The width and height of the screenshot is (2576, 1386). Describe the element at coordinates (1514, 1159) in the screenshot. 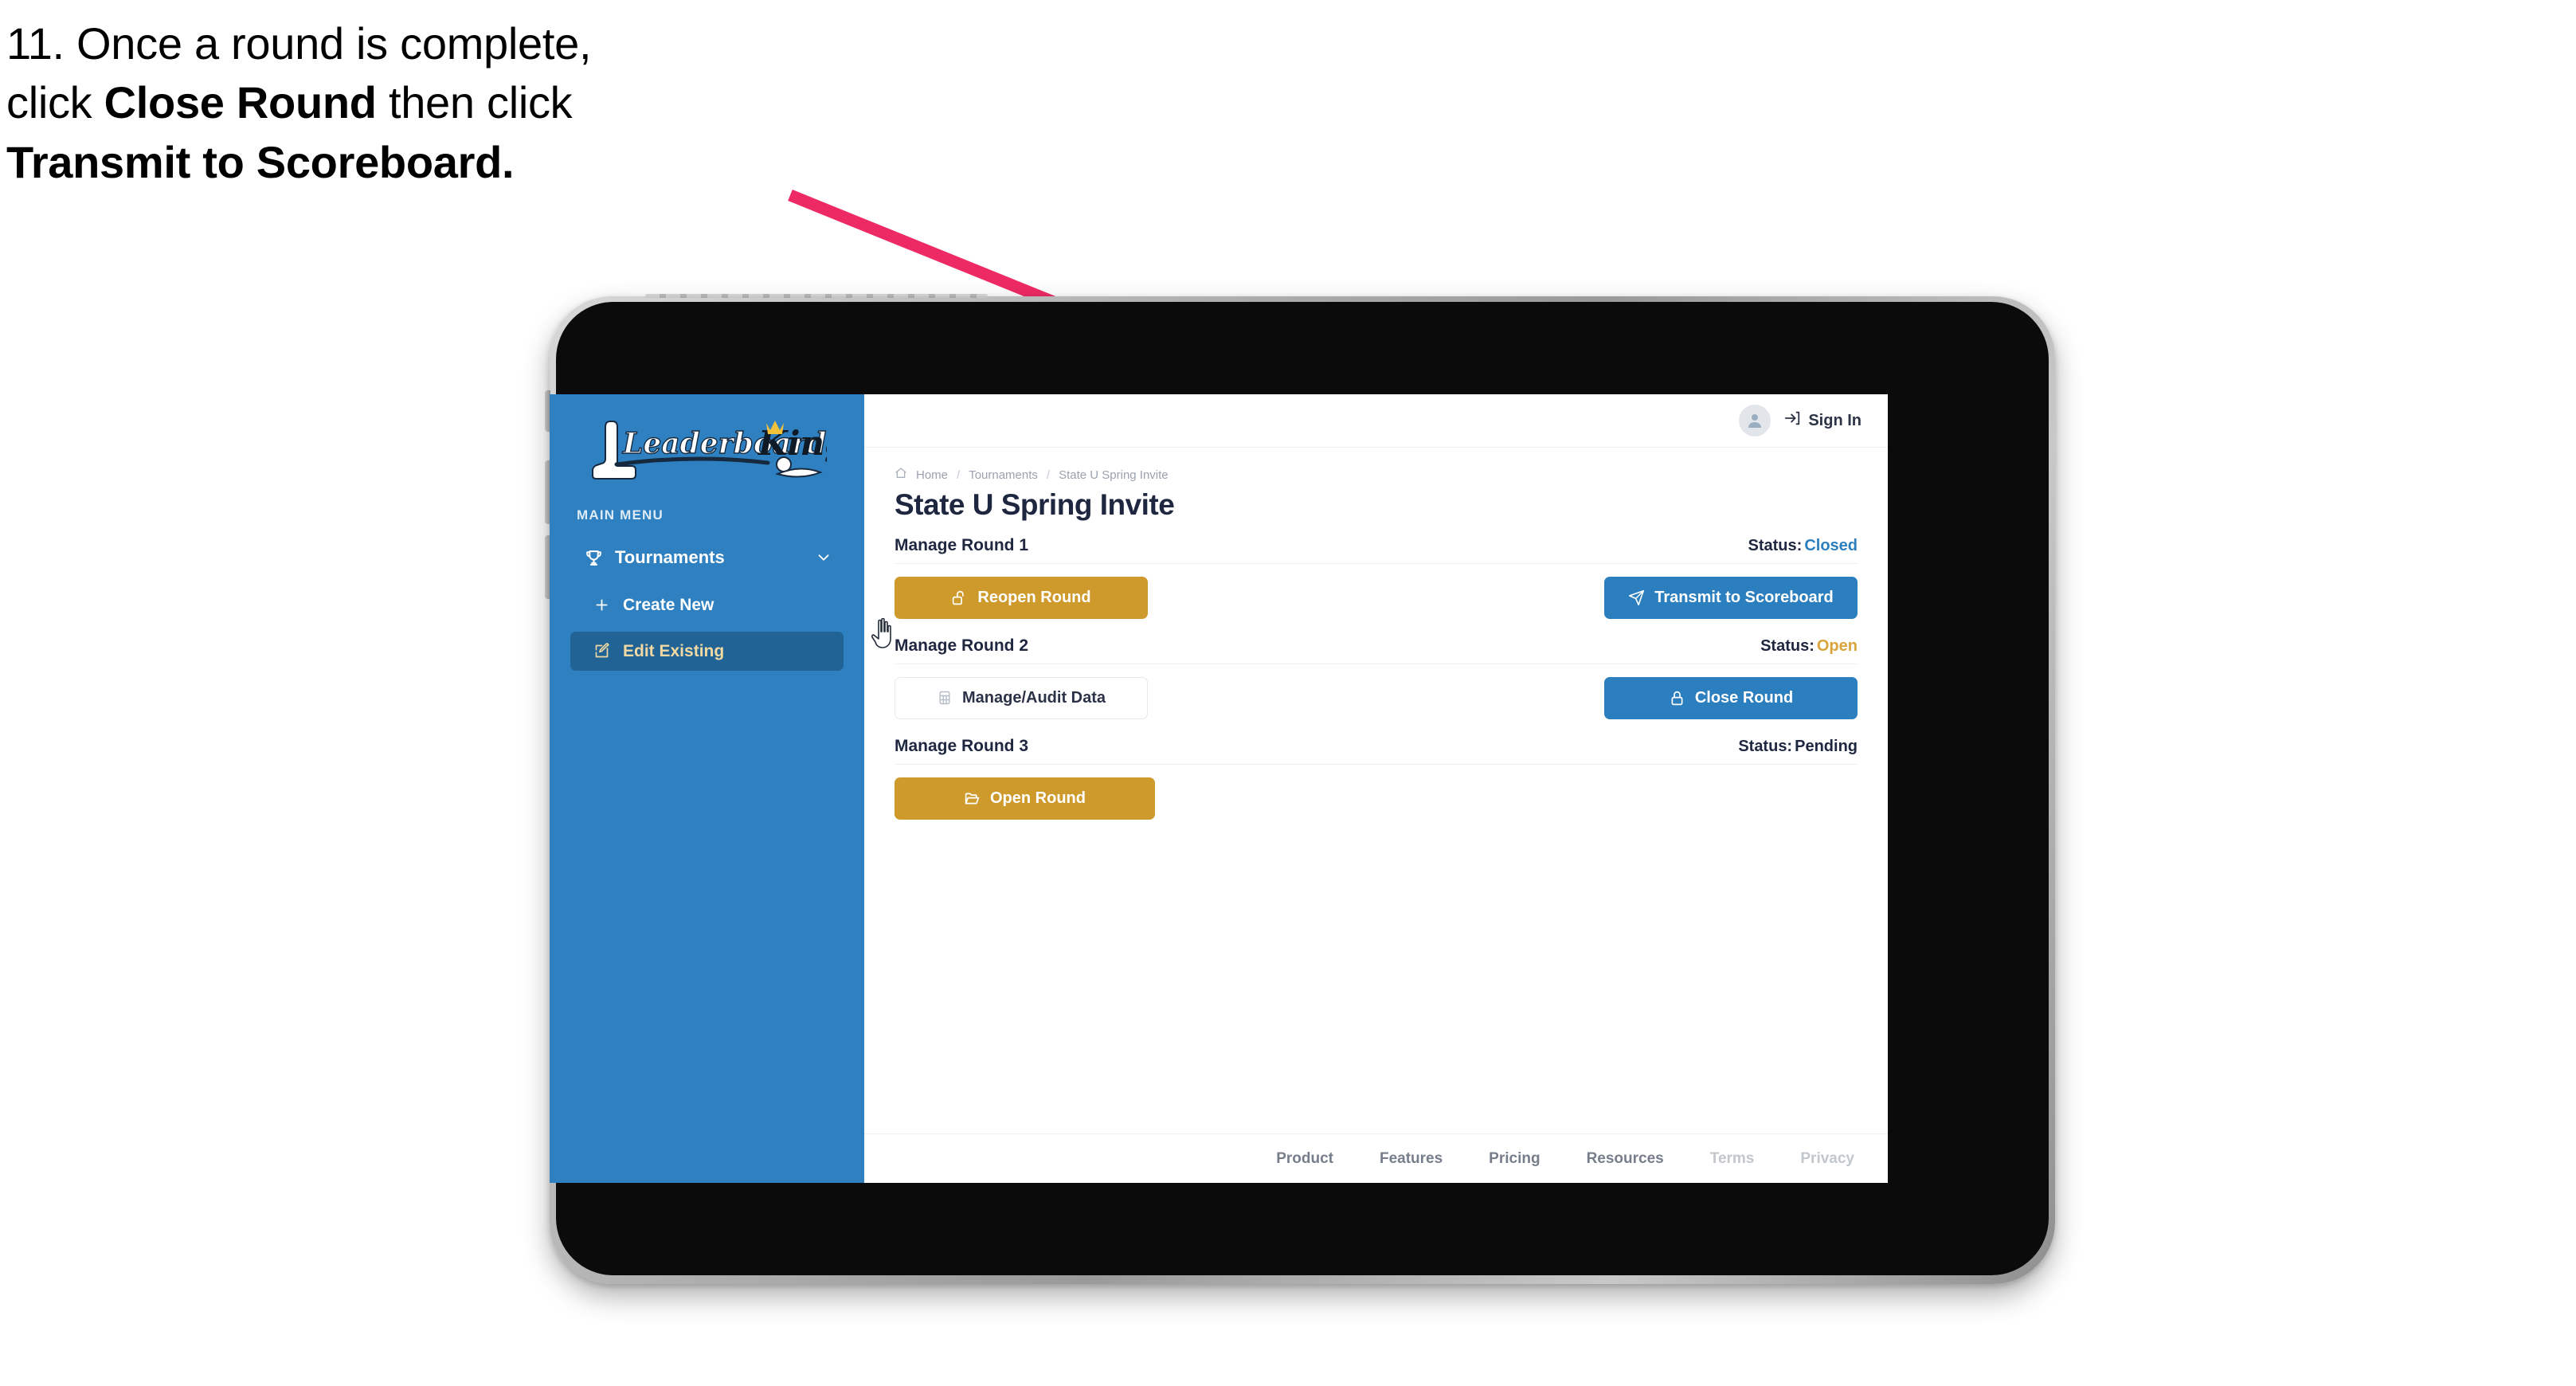

I see `footer-link-pricing: Pricing` at that location.